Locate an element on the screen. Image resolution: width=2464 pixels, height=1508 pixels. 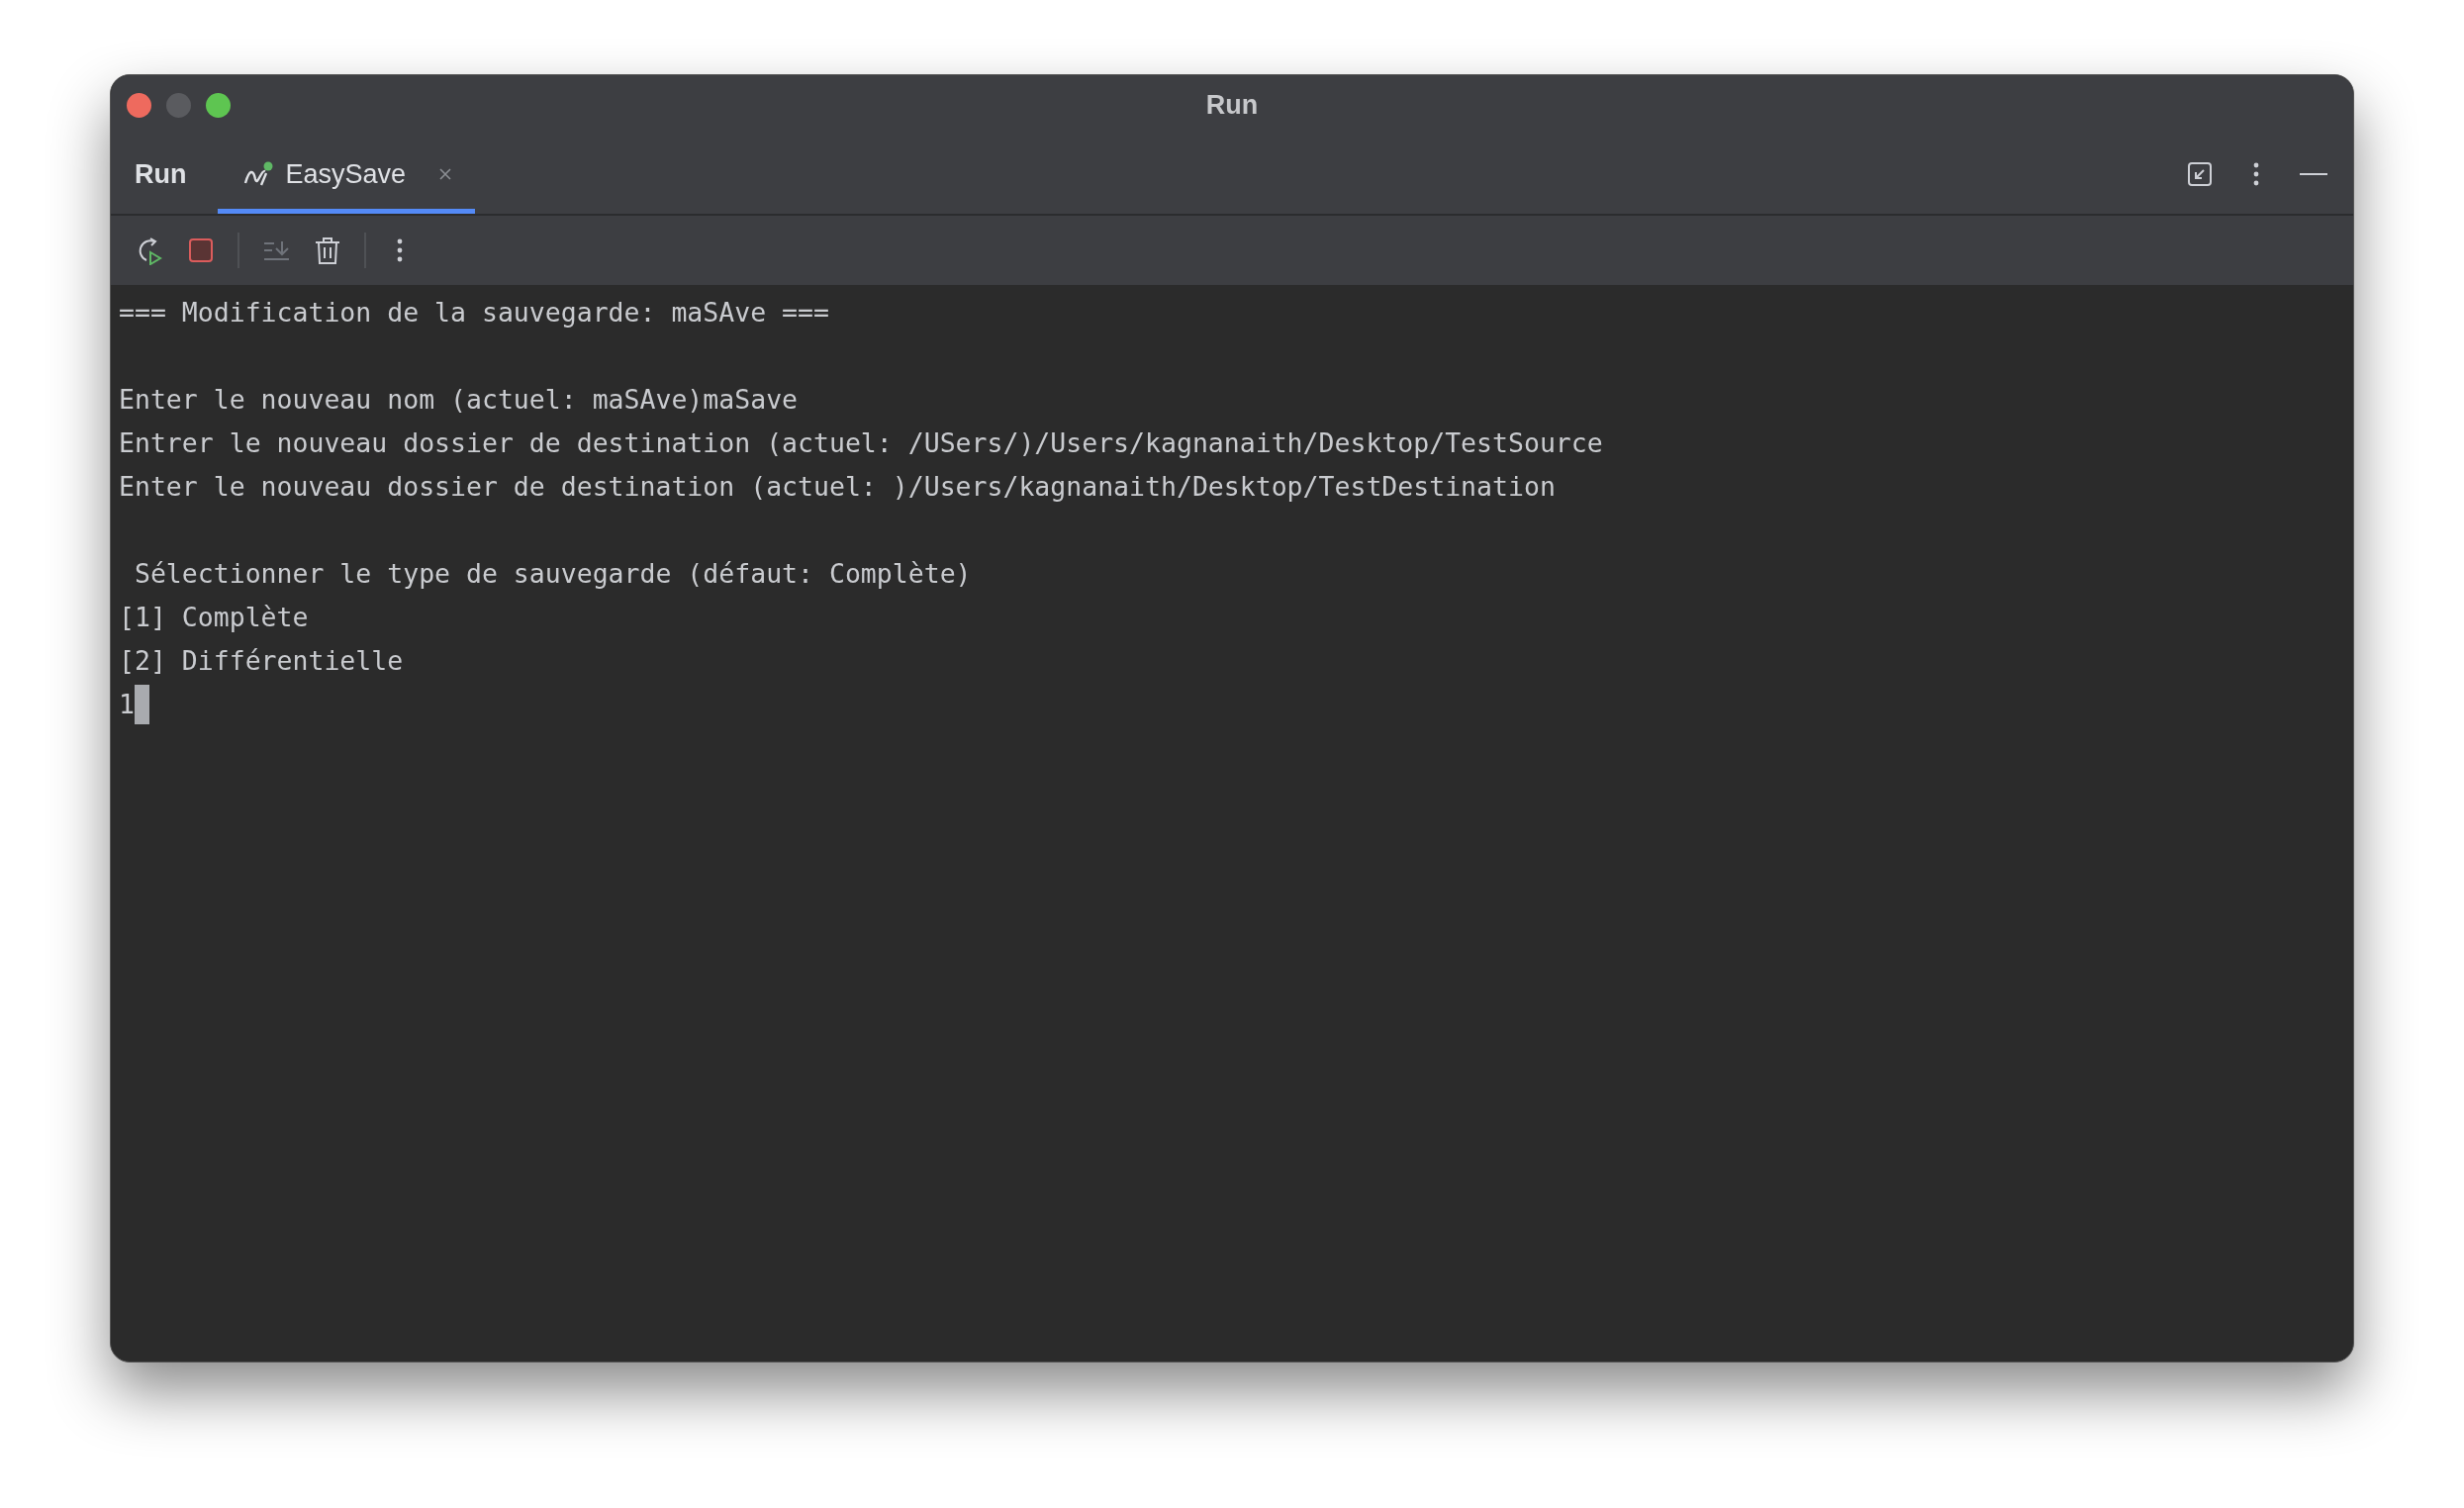
trash-icon is located at coordinates (327, 250).